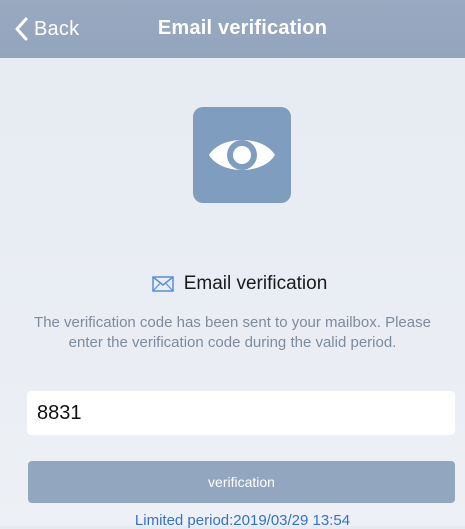 This screenshot has width=465, height=529. I want to click on navigation-bar: Back Email verification, so click(232, 29).